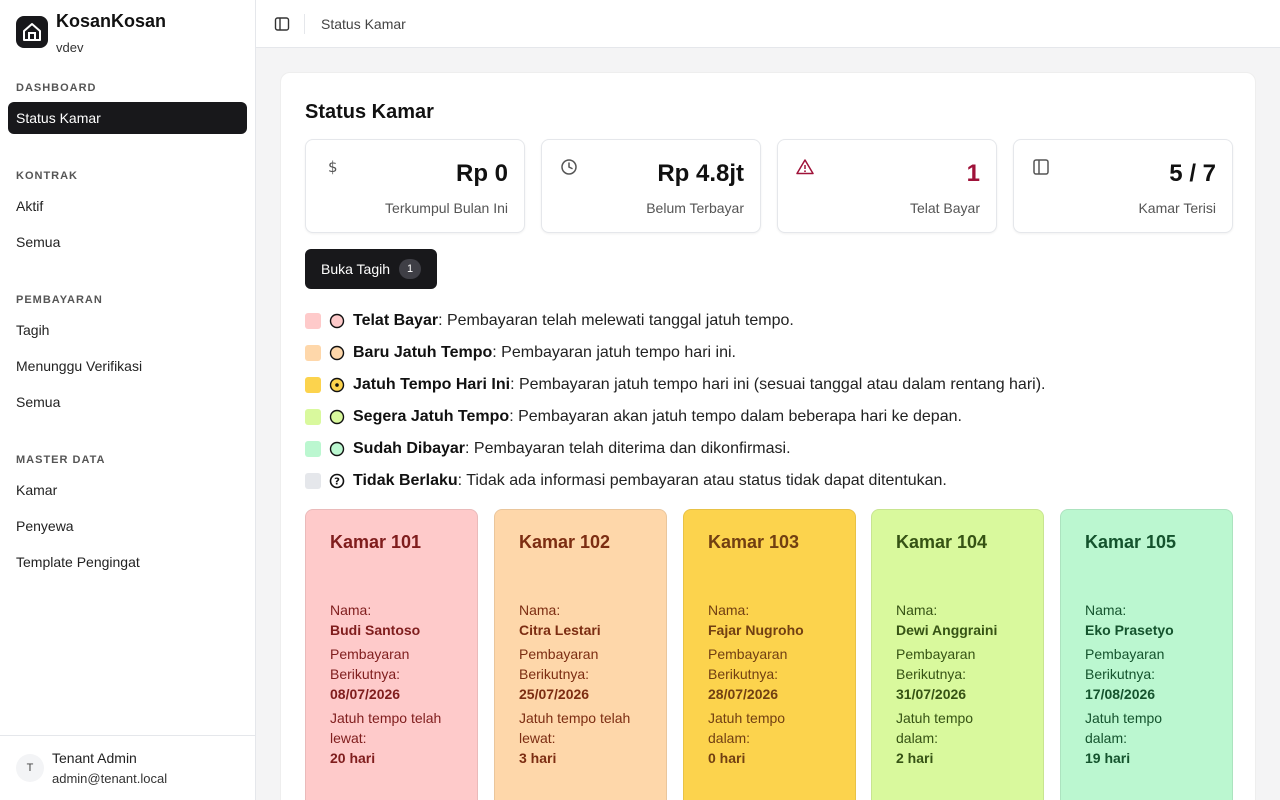 The height and width of the screenshot is (800, 1280). Describe the element at coordinates (282, 24) in the screenshot. I see `sidebar-toggle-icon` at that location.